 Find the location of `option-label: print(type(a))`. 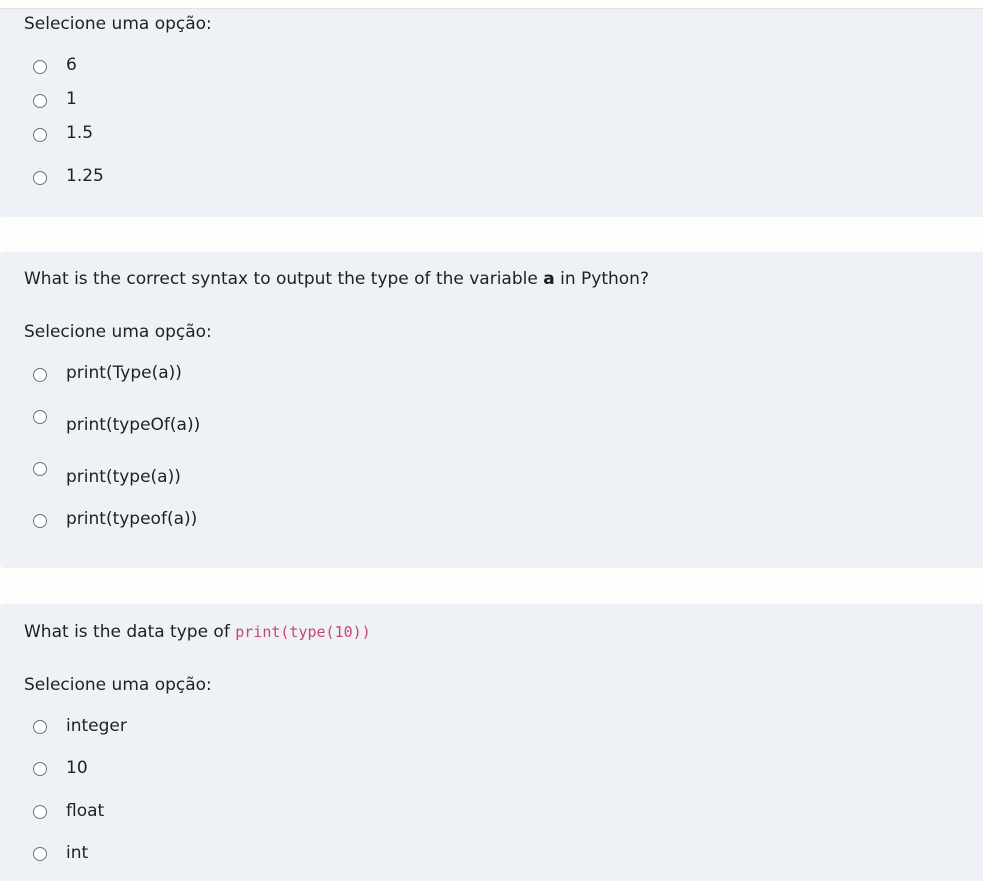

option-label: print(type(a)) is located at coordinates (123, 477).